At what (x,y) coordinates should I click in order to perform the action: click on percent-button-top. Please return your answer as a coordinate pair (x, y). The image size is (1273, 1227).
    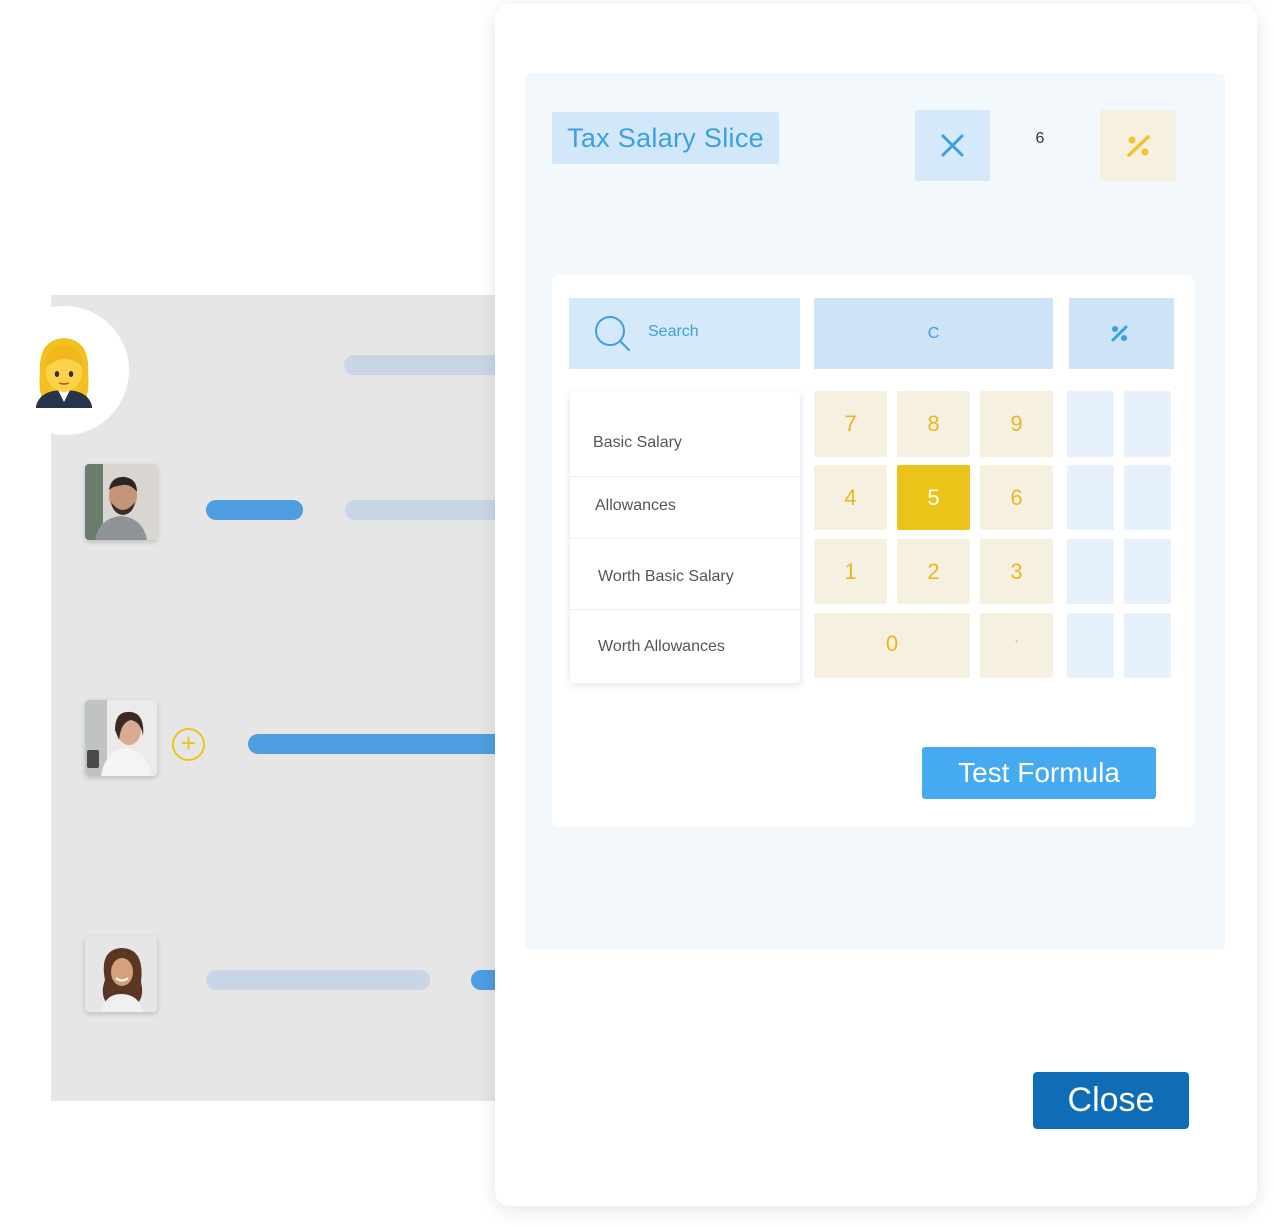
    Looking at the image, I should click on (1138, 145).